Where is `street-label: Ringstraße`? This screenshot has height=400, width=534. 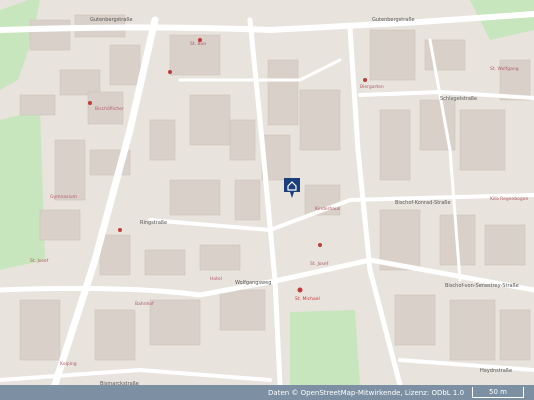 street-label: Ringstraße is located at coordinates (153, 223).